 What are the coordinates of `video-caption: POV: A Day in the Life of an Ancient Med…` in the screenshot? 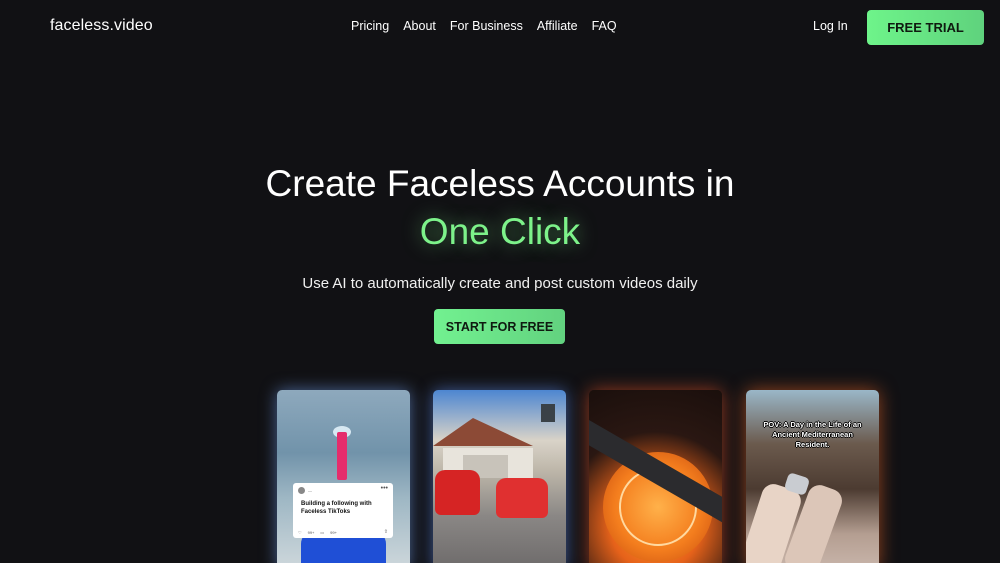 It's located at (812, 434).